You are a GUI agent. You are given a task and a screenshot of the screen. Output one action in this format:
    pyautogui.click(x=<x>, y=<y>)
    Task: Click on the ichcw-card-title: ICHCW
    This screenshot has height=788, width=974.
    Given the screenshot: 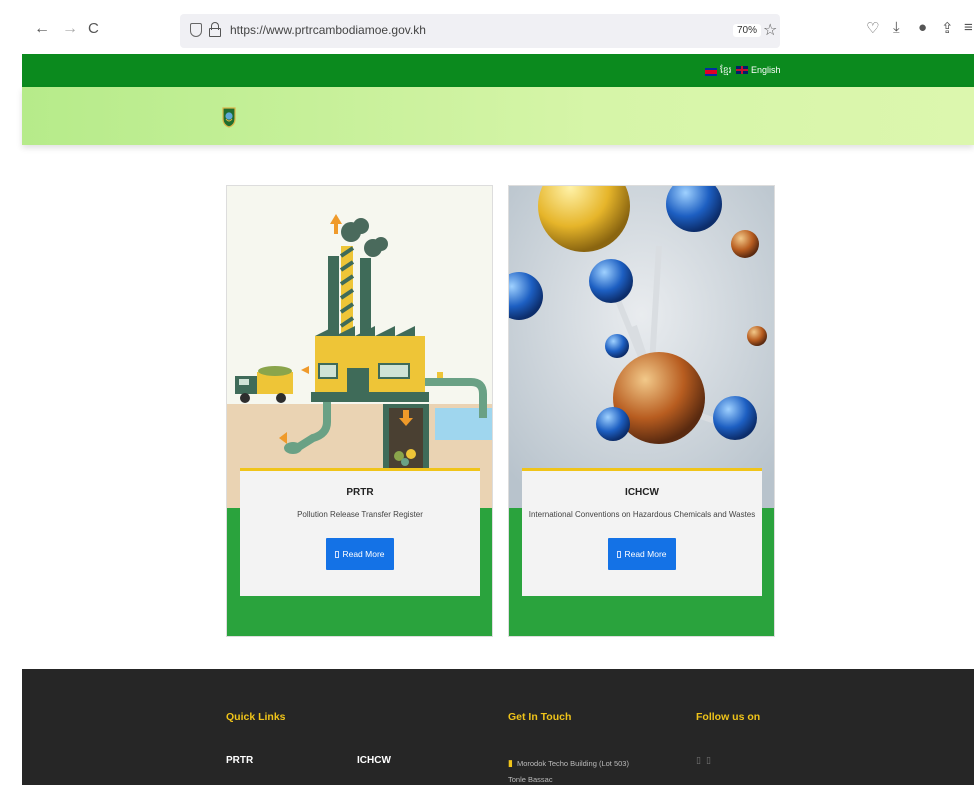 What is the action you would take?
    pyautogui.click(x=642, y=492)
    